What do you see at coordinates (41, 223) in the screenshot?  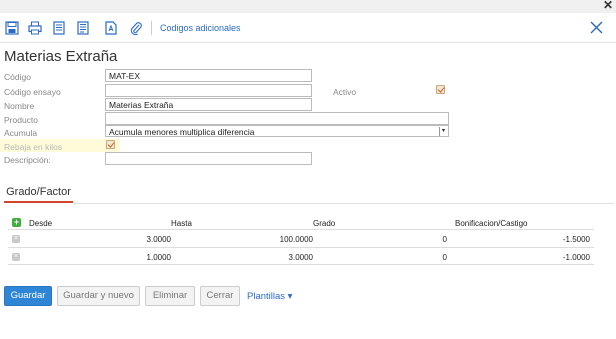 I see `header-desde: Desde` at bounding box center [41, 223].